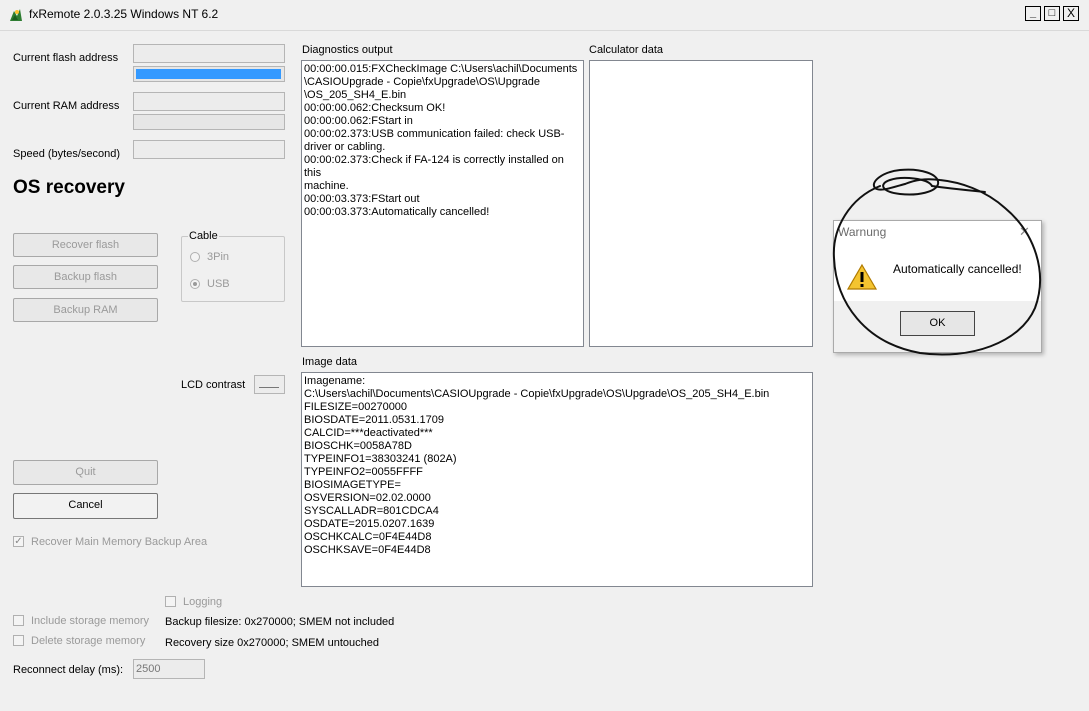 The height and width of the screenshot is (711, 1089). Describe the element at coordinates (218, 257) in the screenshot. I see `radio-3pin-label: 3Pin` at that location.